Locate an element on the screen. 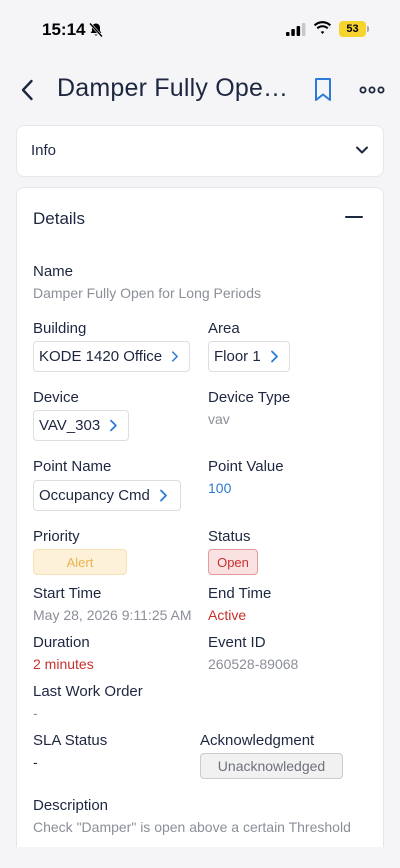 The image size is (400, 868). last-work-order-value: - is located at coordinates (35, 713).